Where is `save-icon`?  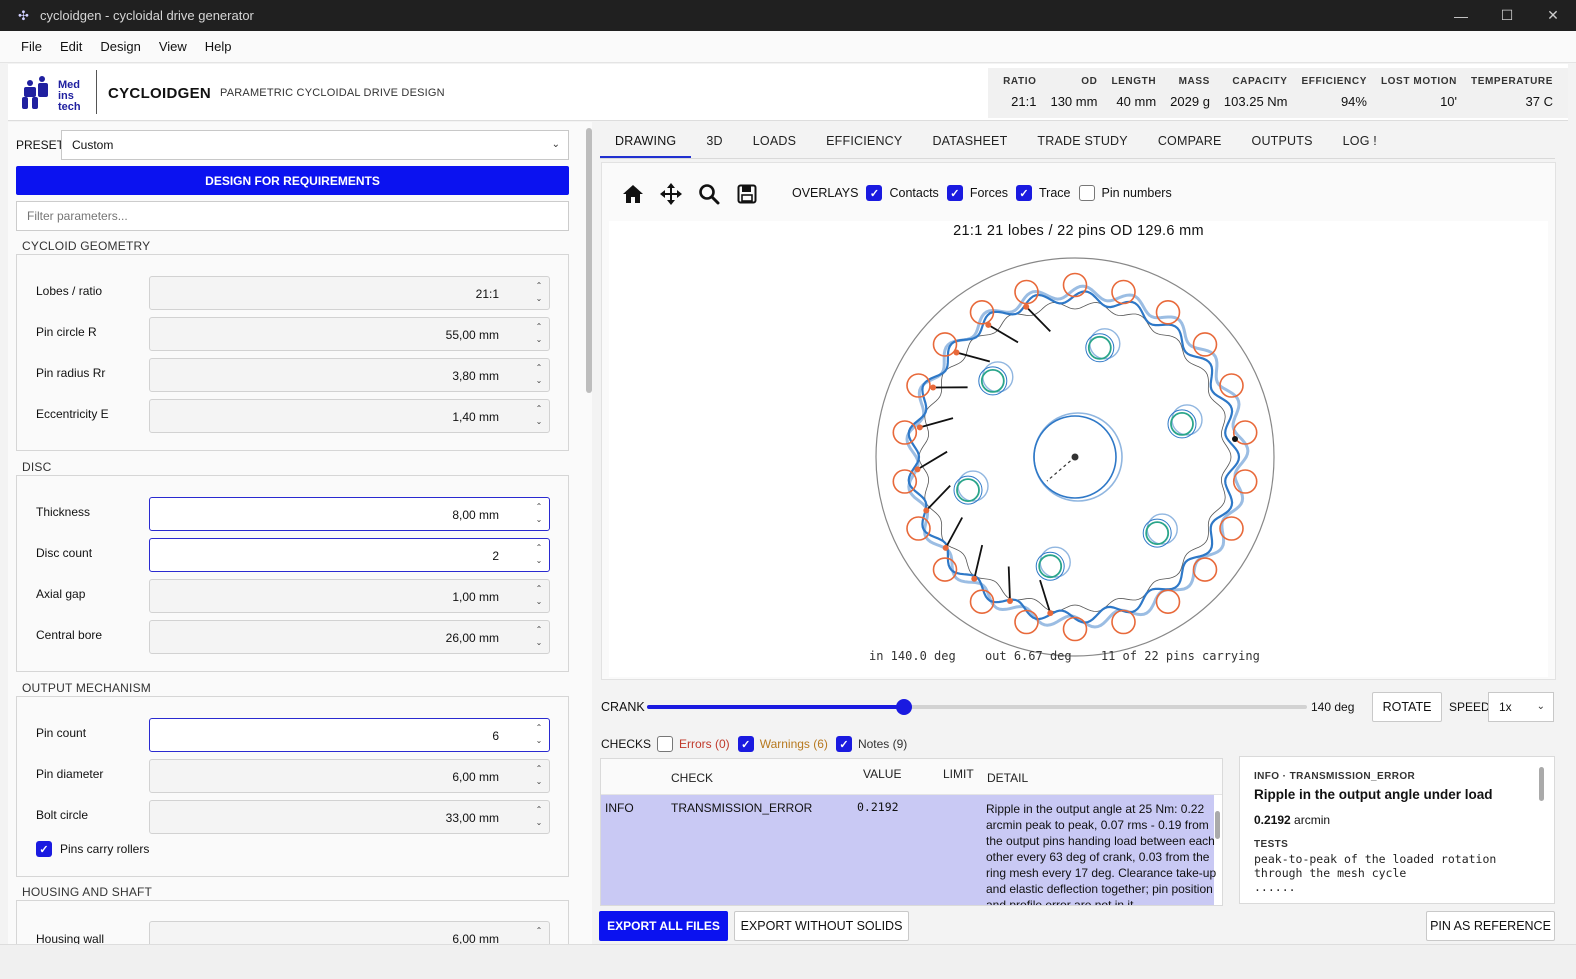
save-icon is located at coordinates (747, 194).